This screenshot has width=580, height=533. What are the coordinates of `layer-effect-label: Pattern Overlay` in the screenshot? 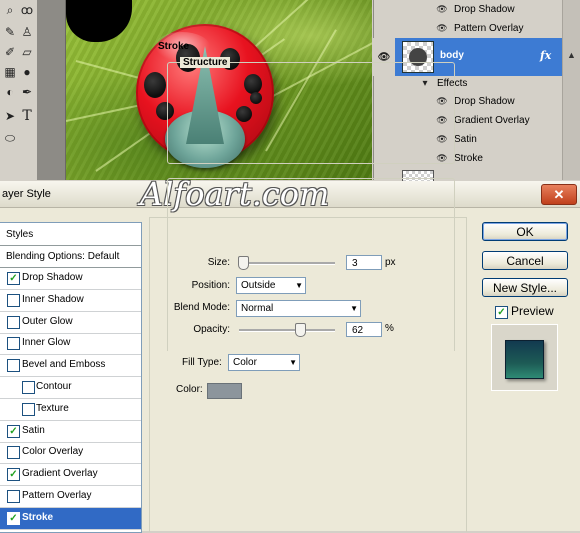 It's located at (489, 28).